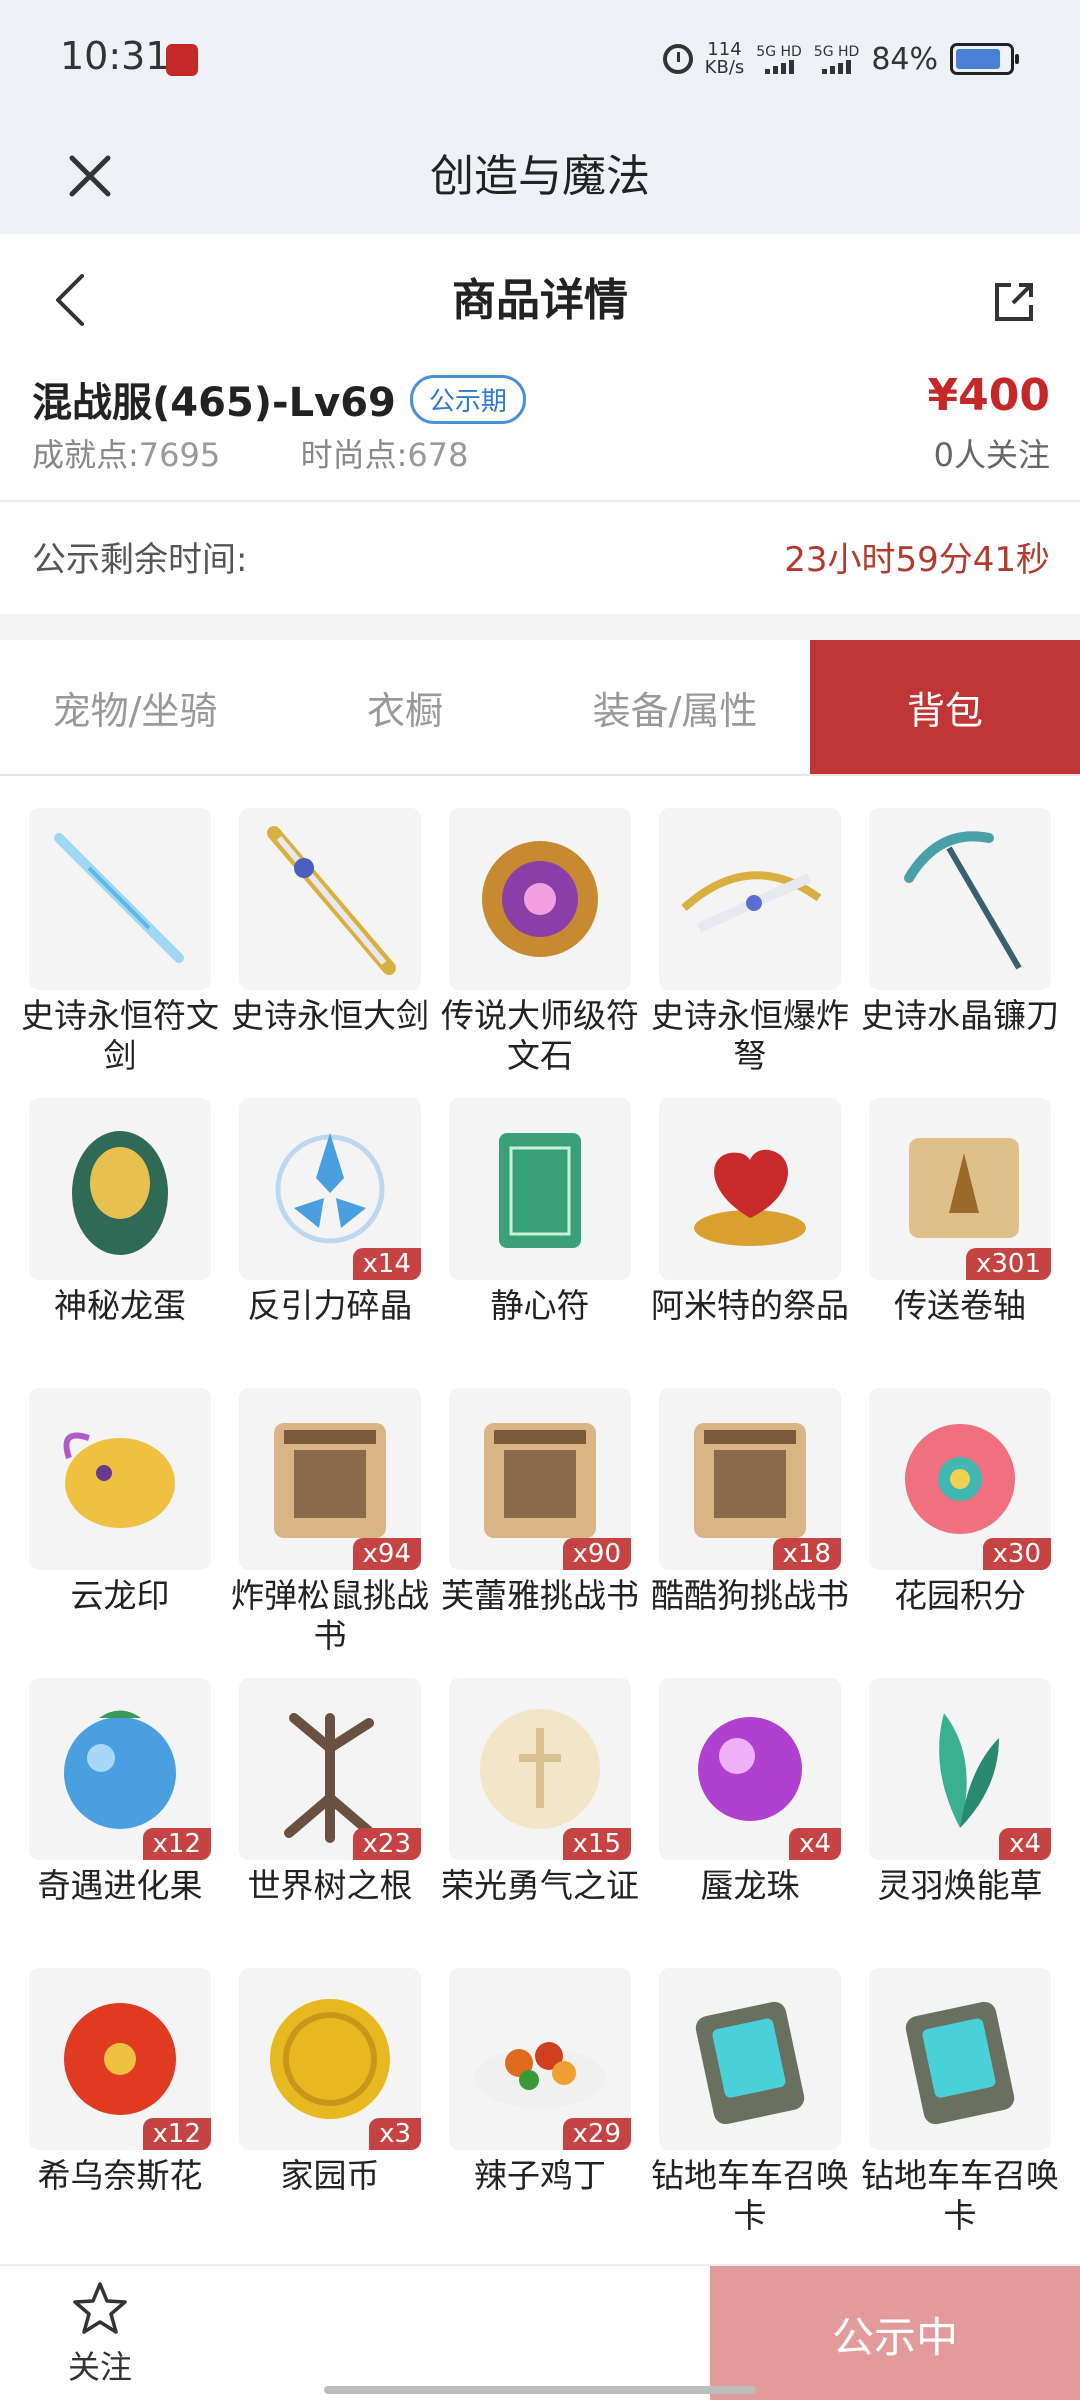 This screenshot has width=1080, height=2400. I want to click on countdown-value: 23小时59分41秒, so click(917, 560).